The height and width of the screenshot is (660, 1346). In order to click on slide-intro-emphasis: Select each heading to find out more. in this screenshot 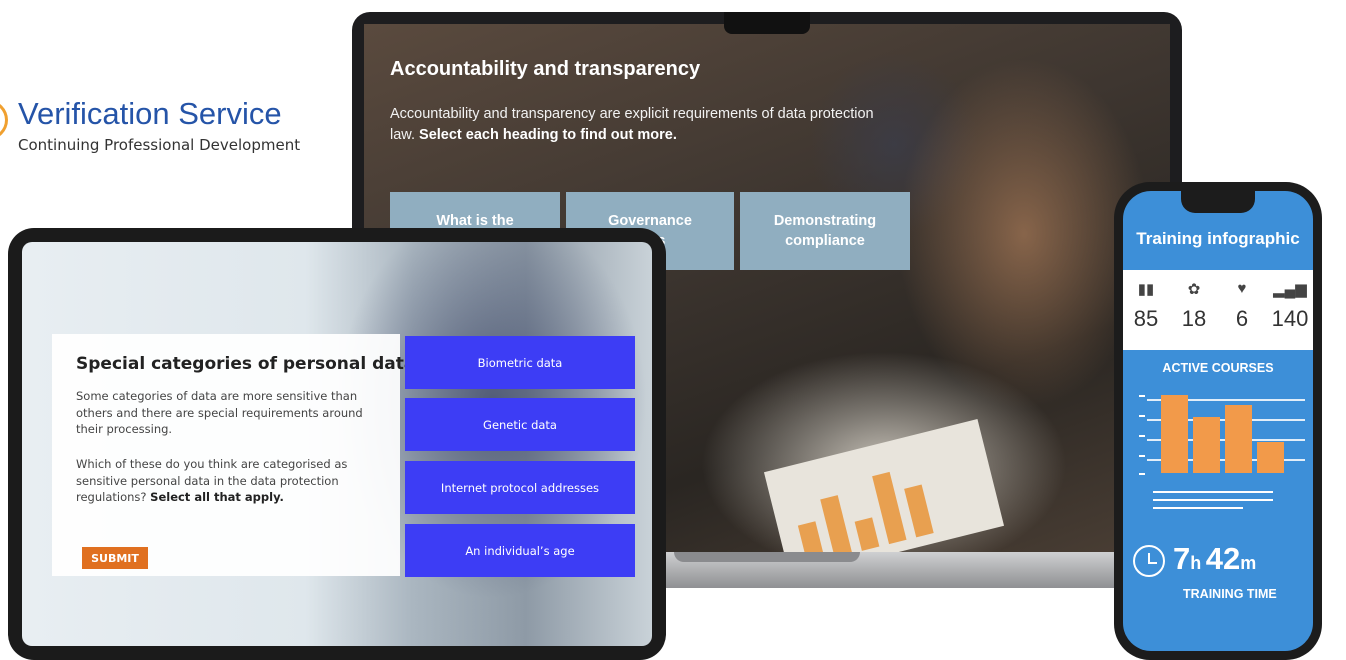, I will do `click(548, 135)`.